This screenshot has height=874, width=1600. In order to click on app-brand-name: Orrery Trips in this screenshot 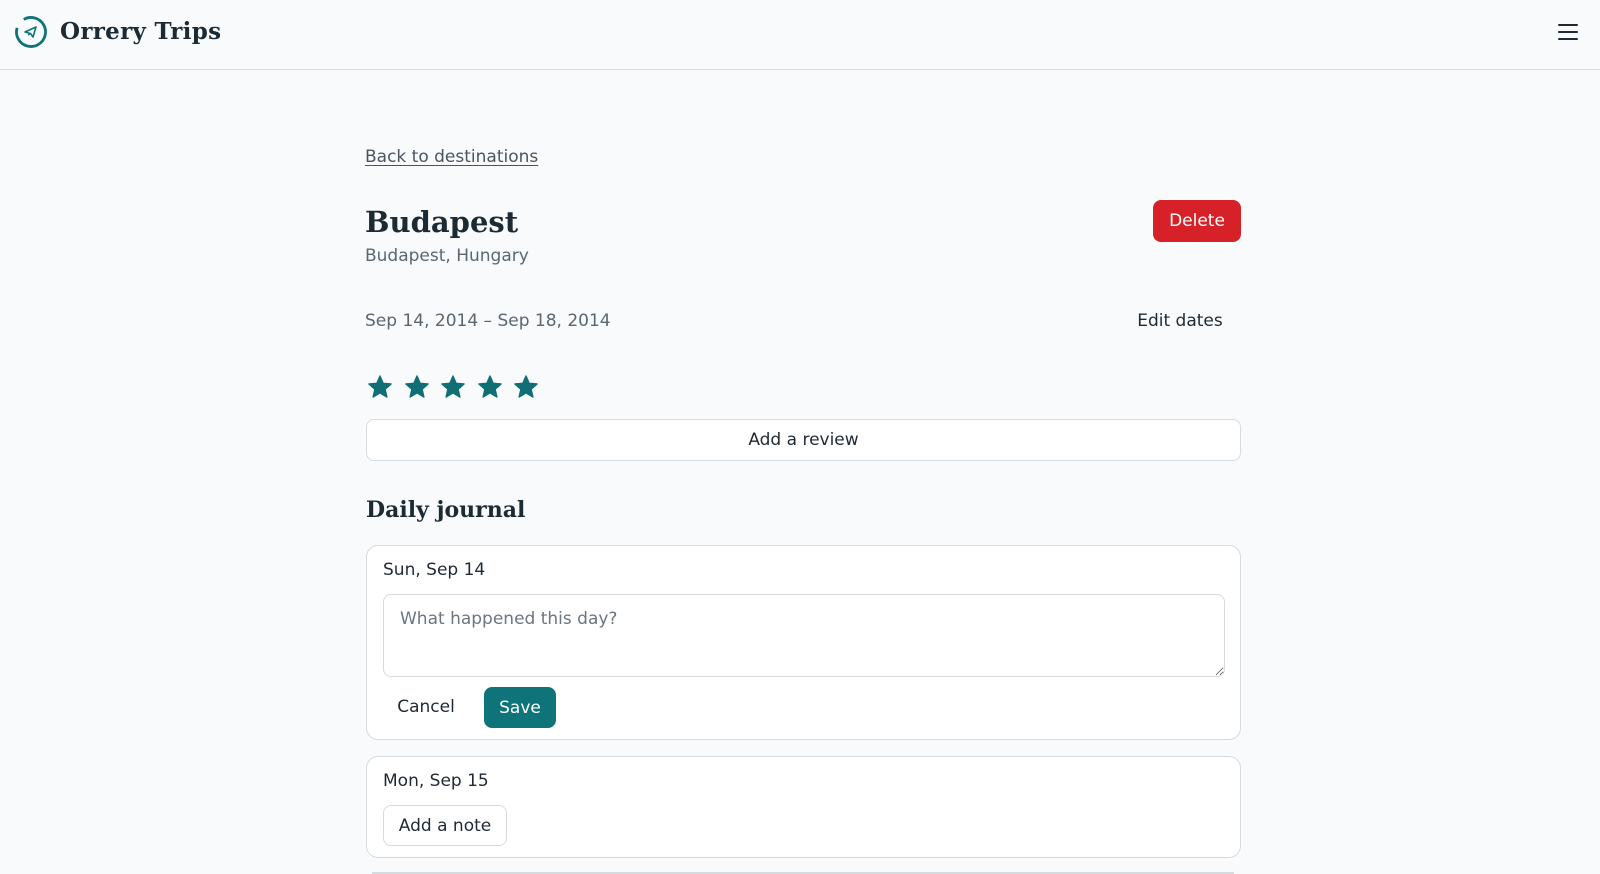, I will do `click(140, 32)`.